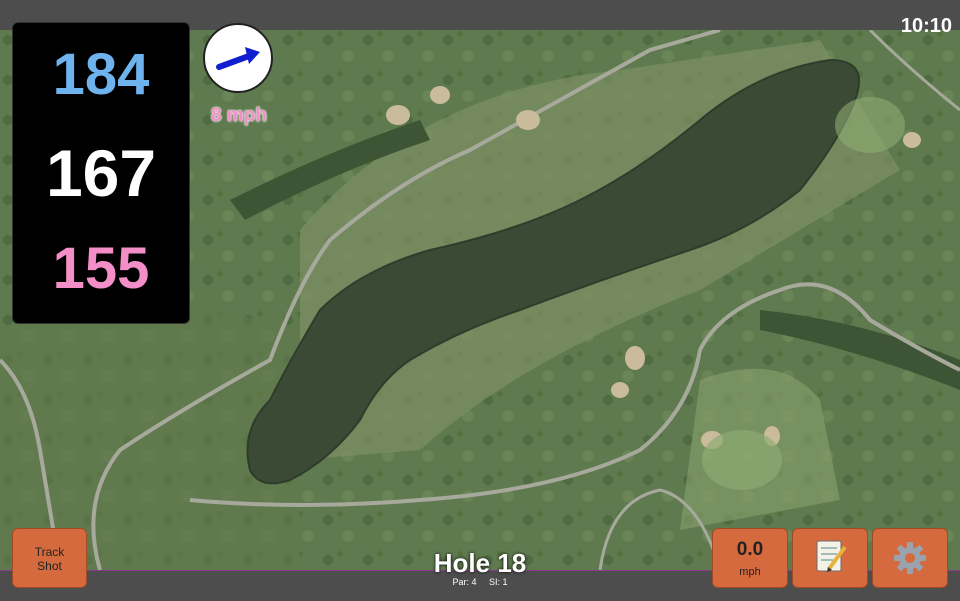 The width and height of the screenshot is (960, 601). What do you see at coordinates (750, 549) in the screenshot?
I see `speed-value: 0.0` at bounding box center [750, 549].